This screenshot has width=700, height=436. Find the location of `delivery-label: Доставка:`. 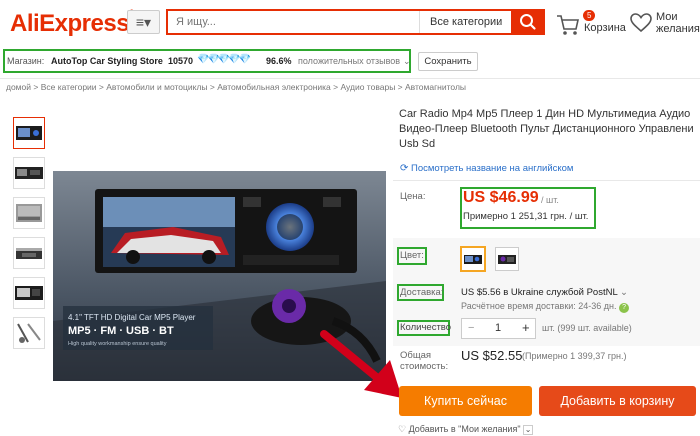

delivery-label: Доставка: is located at coordinates (422, 292).